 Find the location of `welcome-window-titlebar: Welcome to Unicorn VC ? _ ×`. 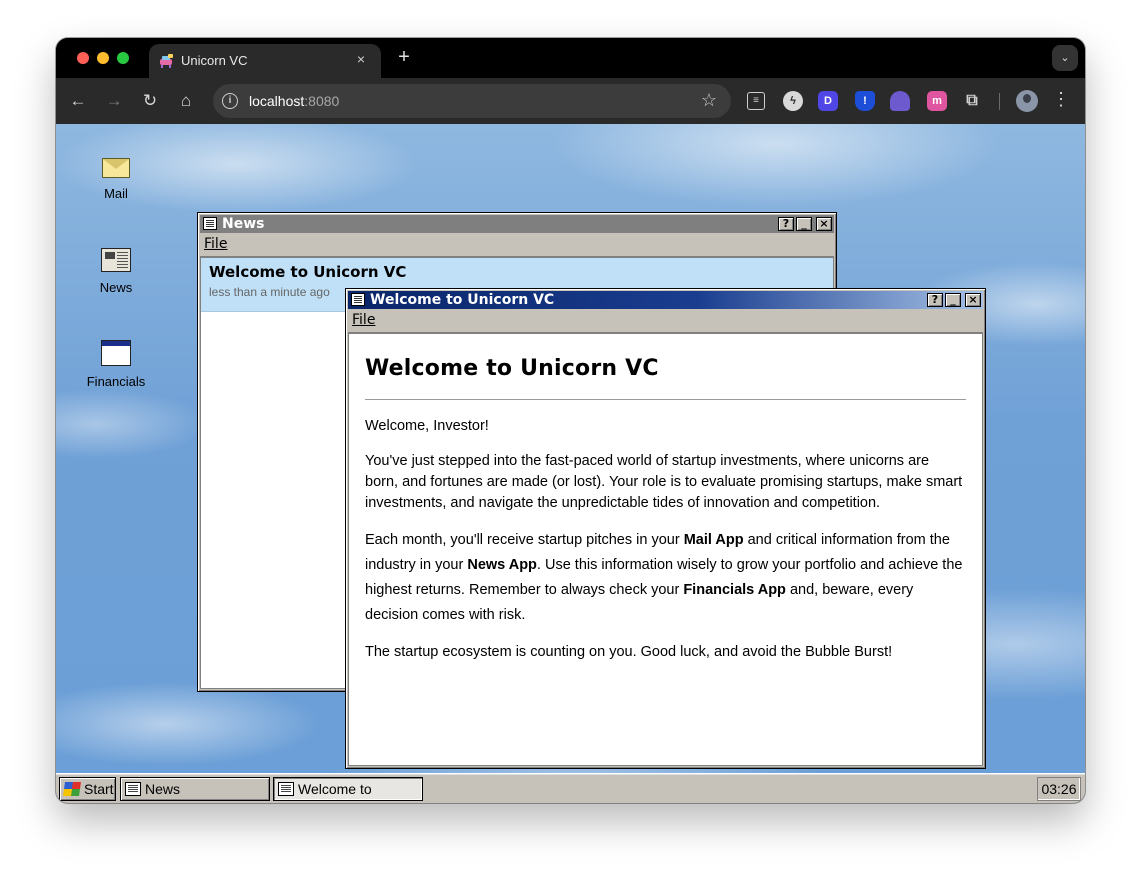

welcome-window-titlebar: Welcome to Unicorn VC ? _ × is located at coordinates (665, 300).